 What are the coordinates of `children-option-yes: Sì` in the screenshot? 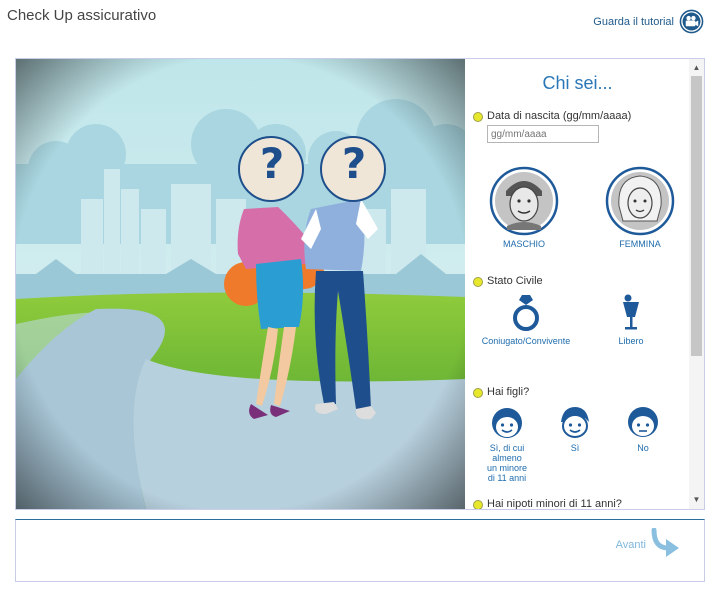 It's located at (575, 428).